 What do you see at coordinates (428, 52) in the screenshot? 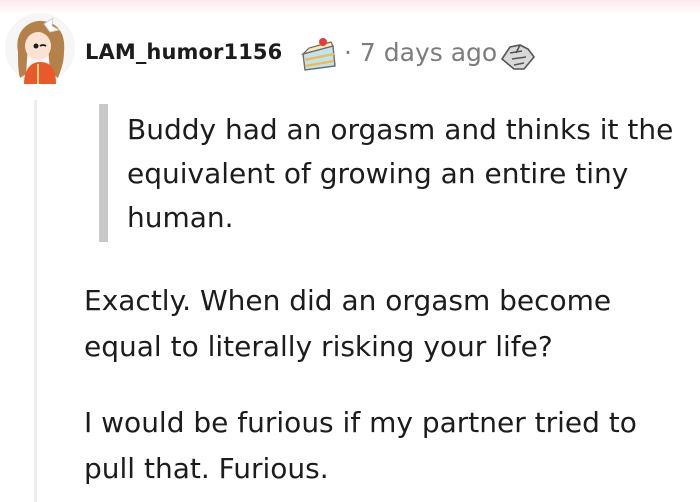
I see `timestamp: 7 days ago` at bounding box center [428, 52].